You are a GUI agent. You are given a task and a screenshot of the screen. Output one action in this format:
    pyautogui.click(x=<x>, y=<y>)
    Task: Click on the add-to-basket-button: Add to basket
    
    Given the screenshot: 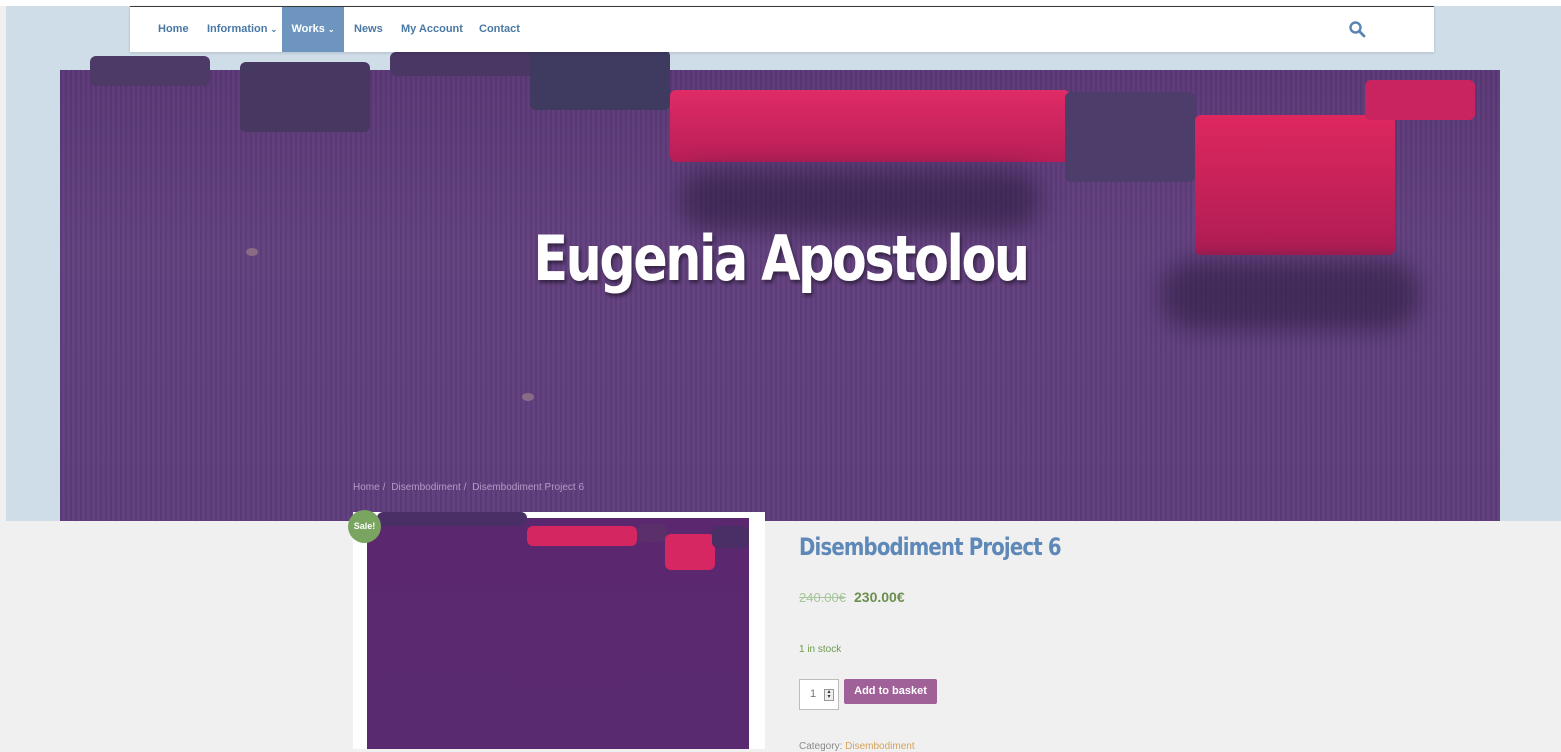 What is the action you would take?
    pyautogui.click(x=890, y=691)
    